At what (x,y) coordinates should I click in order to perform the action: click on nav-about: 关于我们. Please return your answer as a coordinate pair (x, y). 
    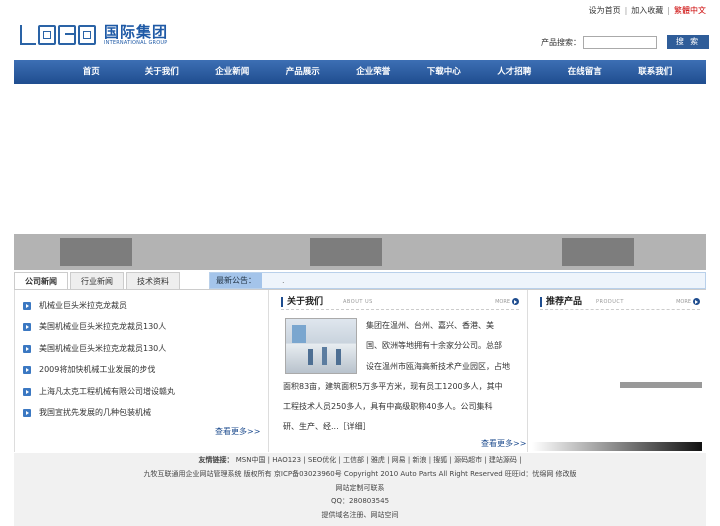
    Looking at the image, I should click on (162, 72).